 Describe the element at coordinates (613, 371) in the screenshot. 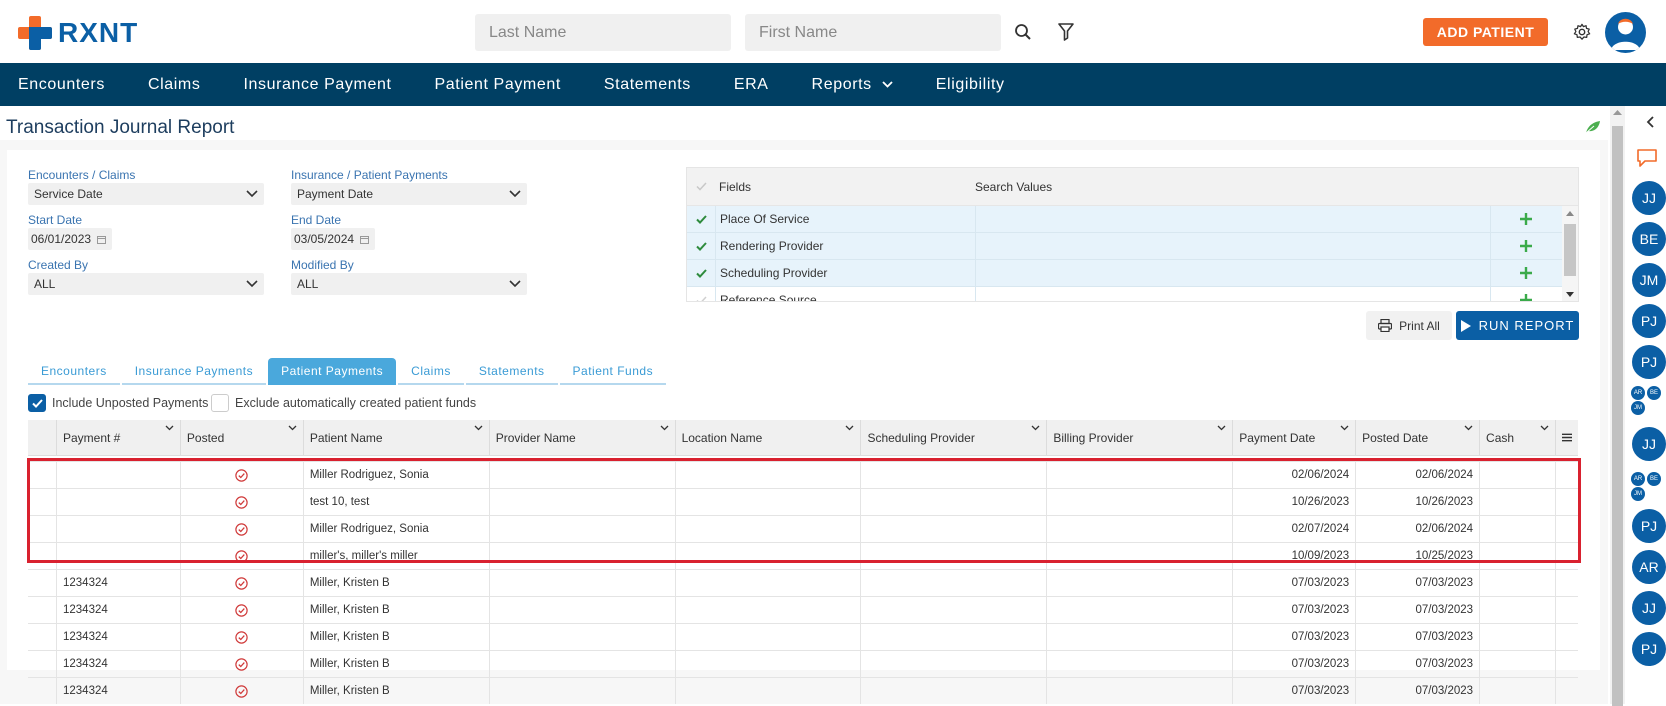

I see `tab-patient-funds: Patient Funds` at that location.